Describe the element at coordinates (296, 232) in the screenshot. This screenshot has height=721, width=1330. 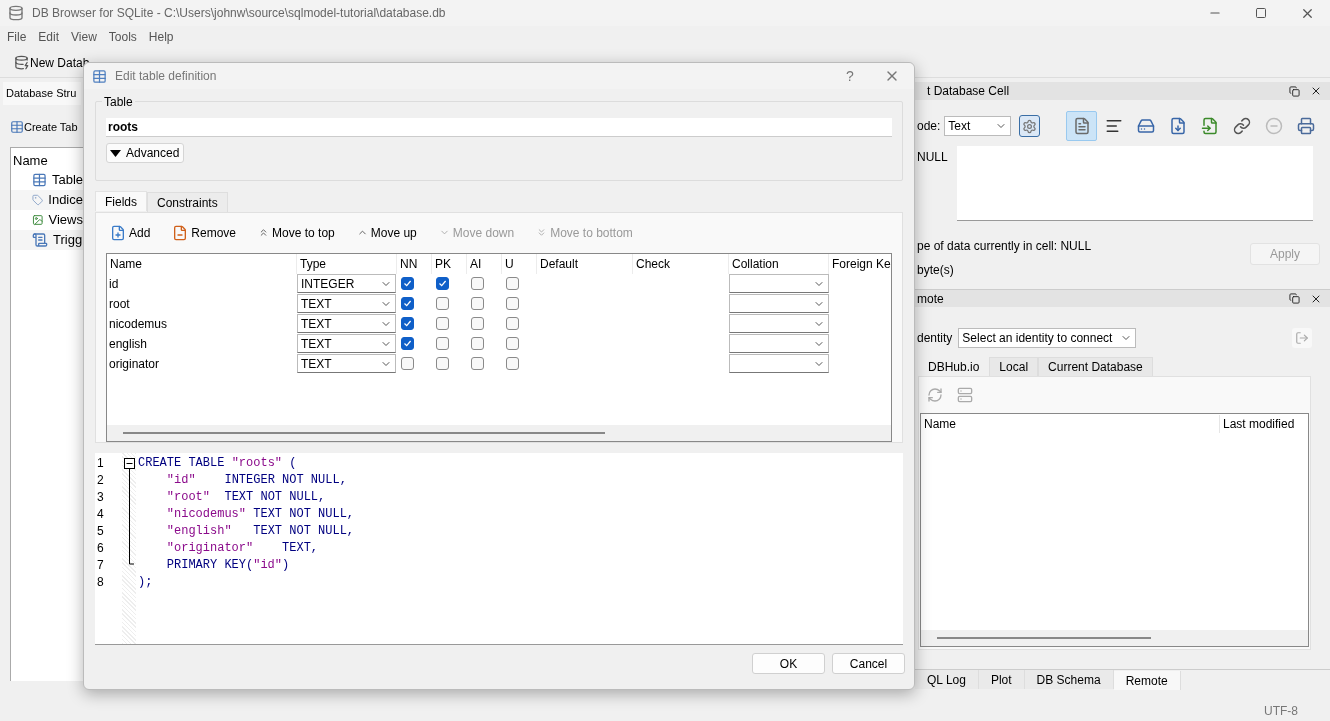
I see `action-button: Move to top` at that location.